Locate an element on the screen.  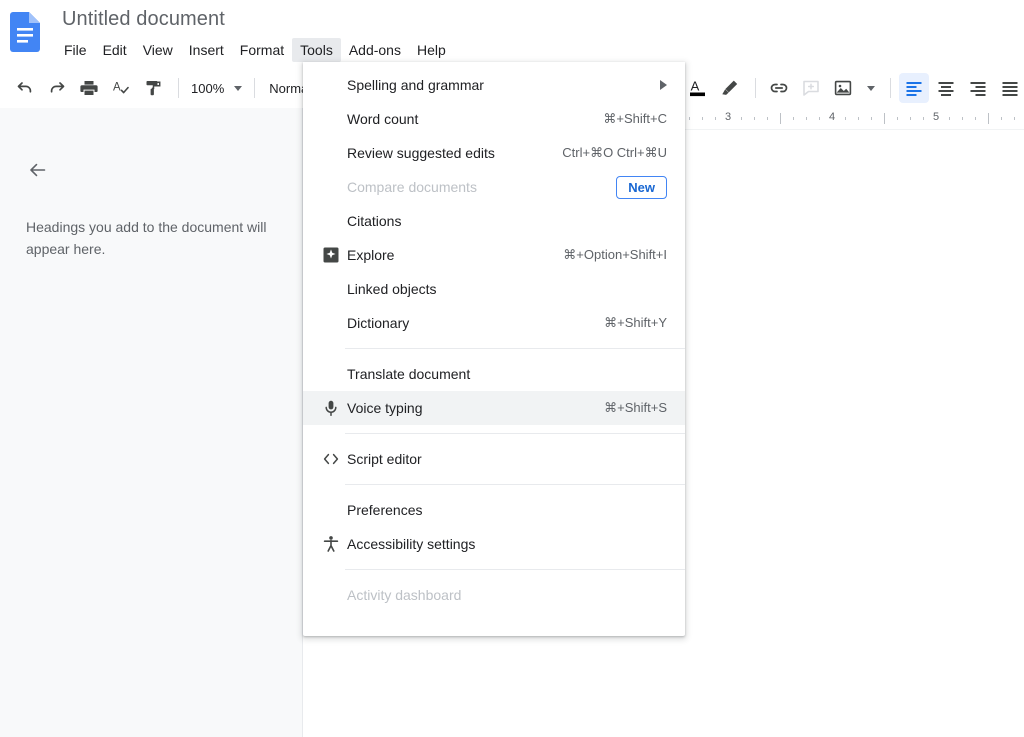
print-icon is located at coordinates (89, 88).